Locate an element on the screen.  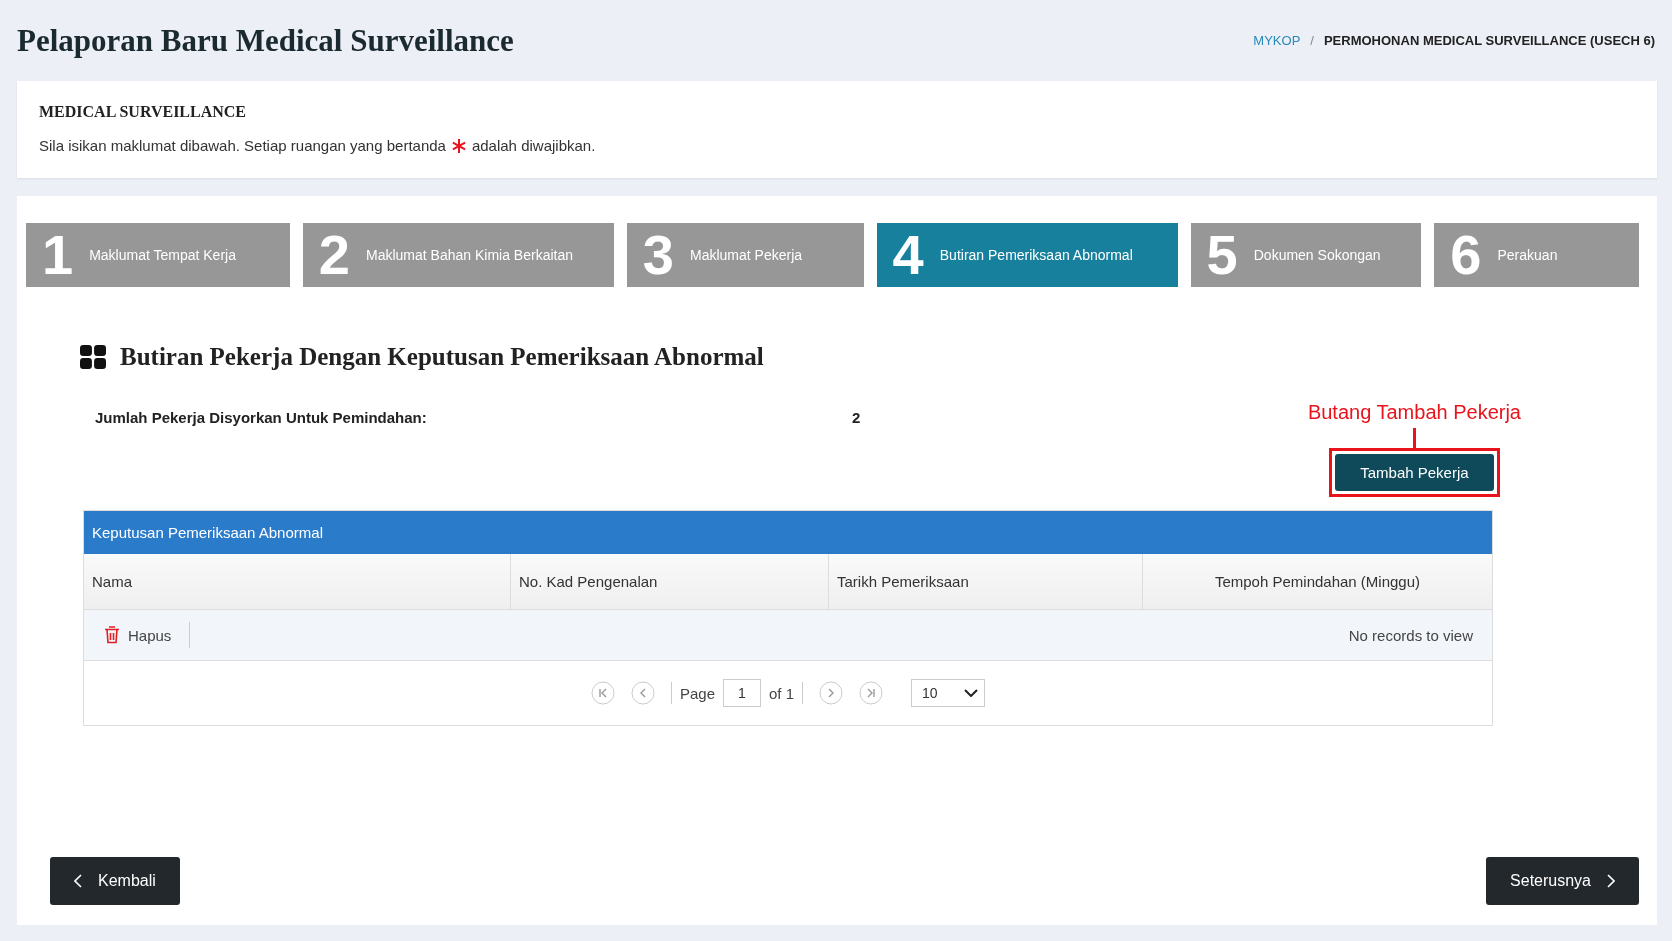
asterisk-icon is located at coordinates (458, 145).